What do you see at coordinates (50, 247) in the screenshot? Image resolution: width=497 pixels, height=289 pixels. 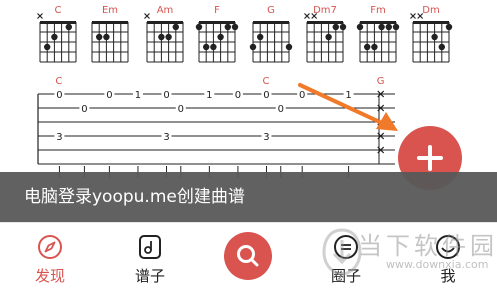 I see `compass-icon` at bounding box center [50, 247].